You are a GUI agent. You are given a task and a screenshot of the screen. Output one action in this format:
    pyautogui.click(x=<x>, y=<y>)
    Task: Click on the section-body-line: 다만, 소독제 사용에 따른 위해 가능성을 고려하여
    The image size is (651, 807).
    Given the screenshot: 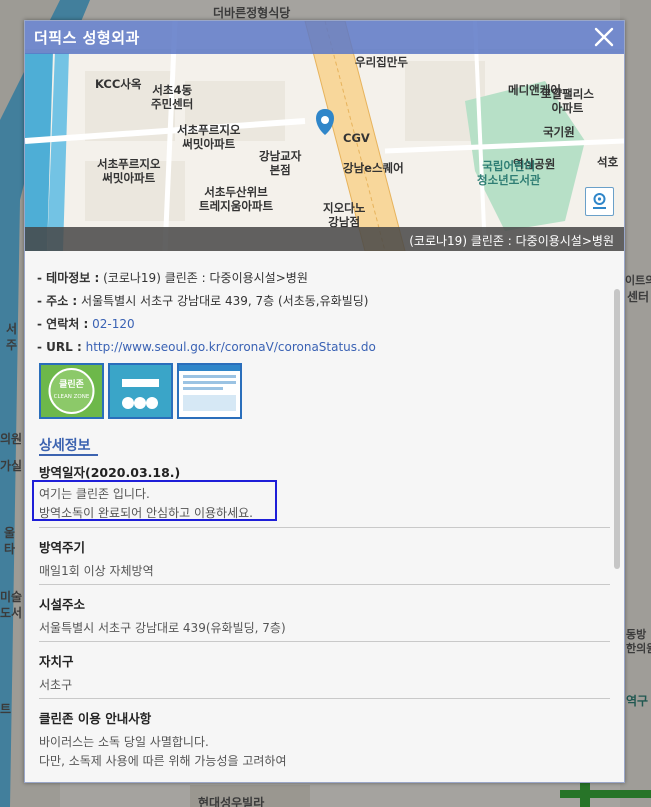 What is the action you would take?
    pyautogui.click(x=163, y=761)
    